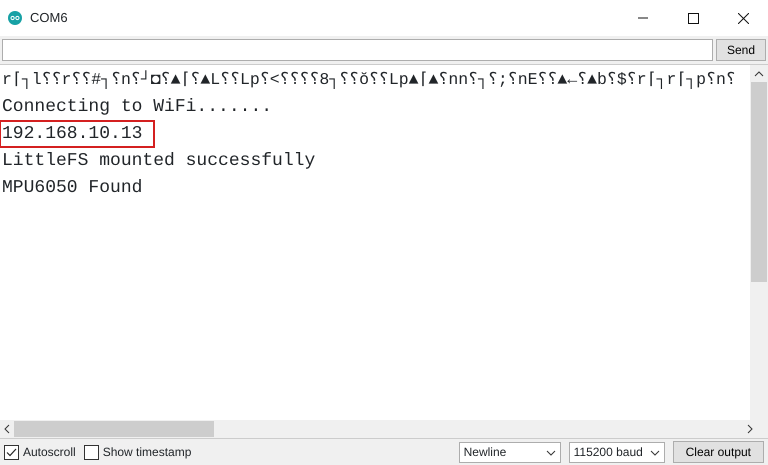  Describe the element at coordinates (357, 50) in the screenshot. I see `input-field` at that location.